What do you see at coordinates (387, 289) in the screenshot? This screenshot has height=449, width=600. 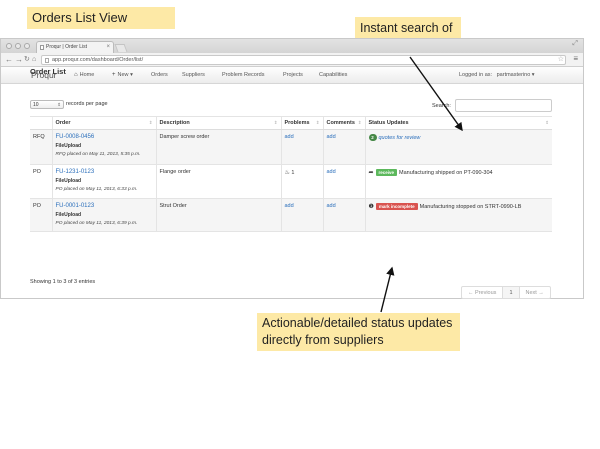 I see `status-arrow` at bounding box center [387, 289].